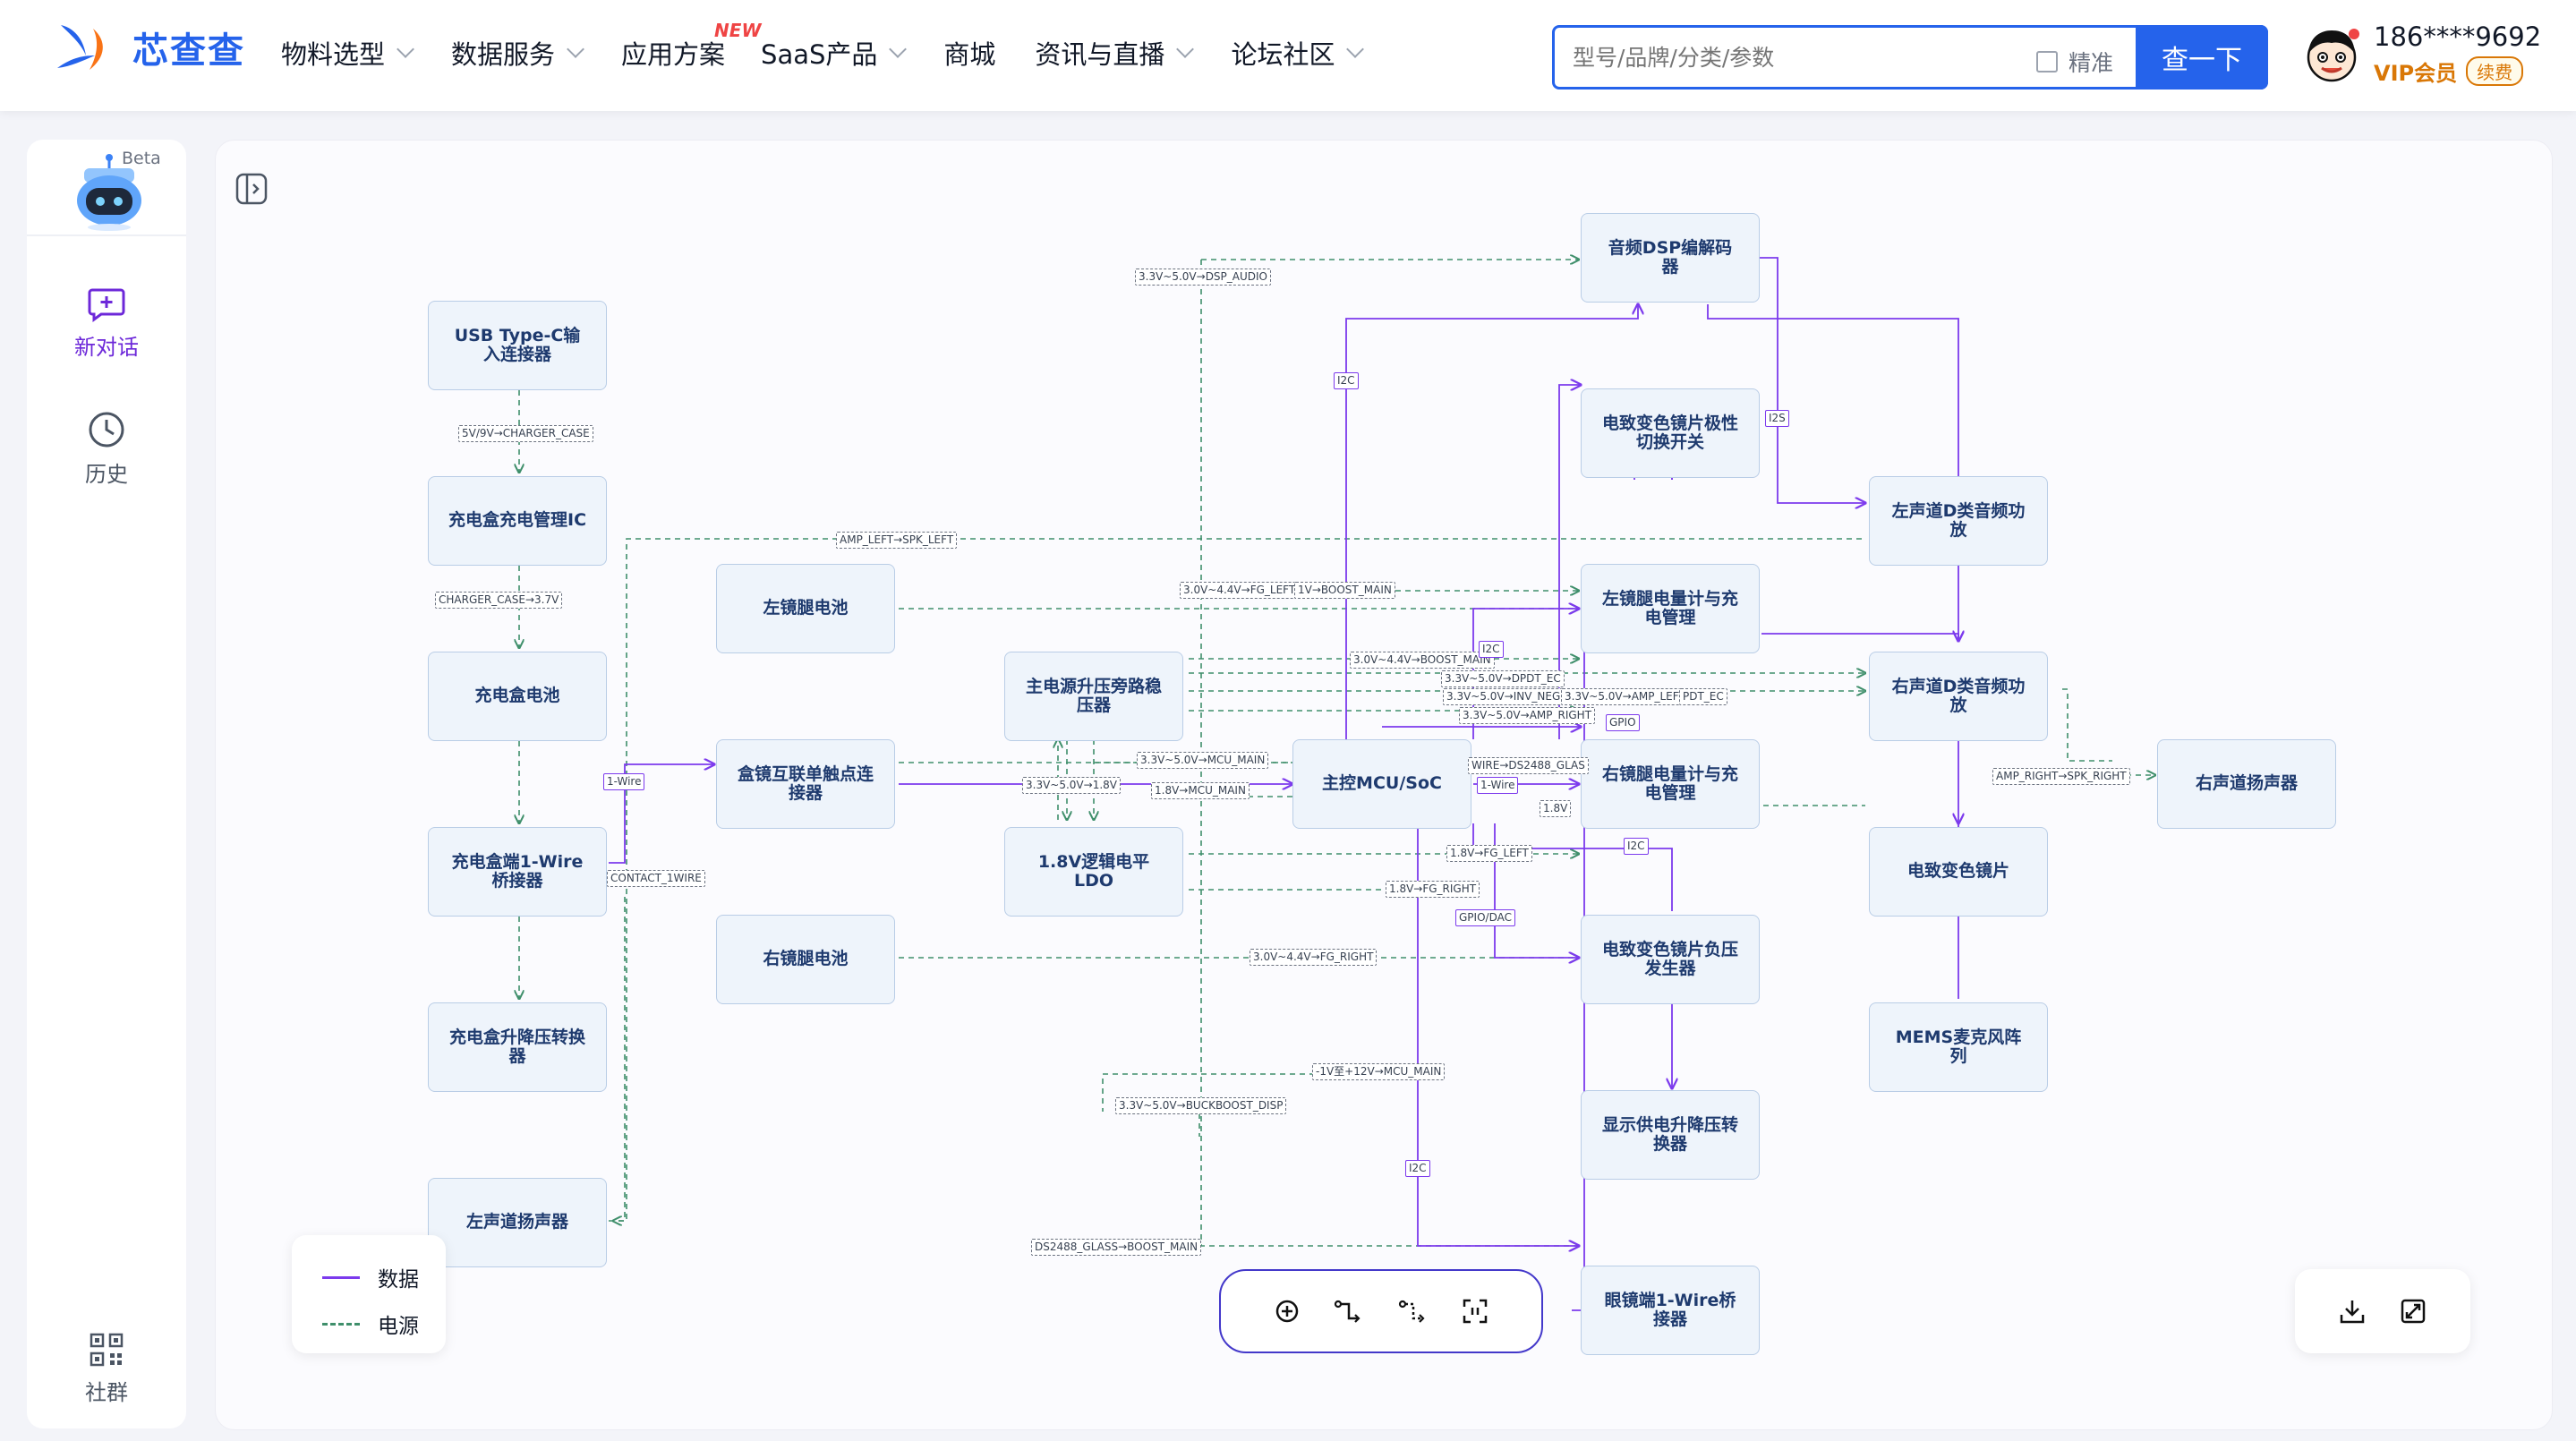 The image size is (2576, 1441). What do you see at coordinates (398, 1326) in the screenshot?
I see `legend-power-label: 电源` at bounding box center [398, 1326].